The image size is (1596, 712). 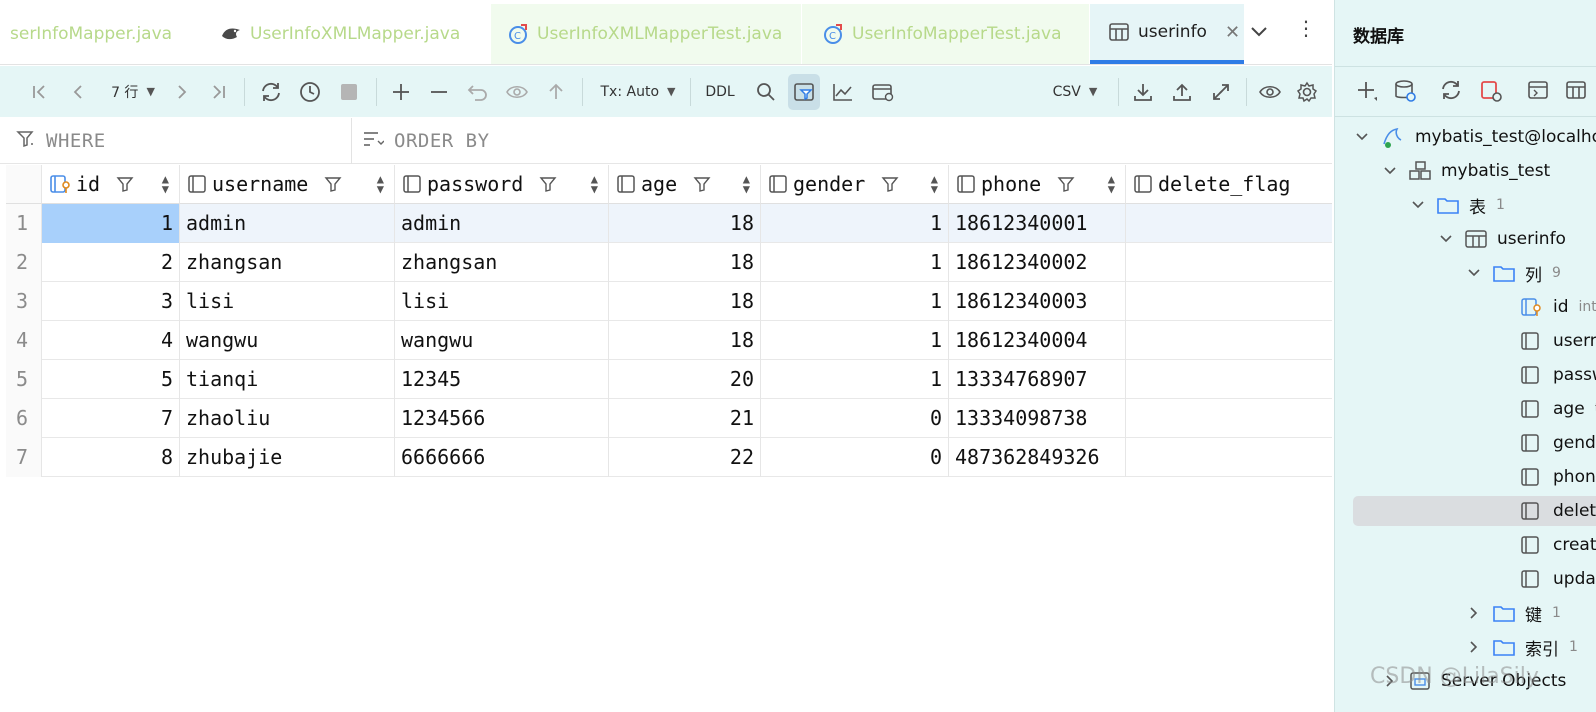 I want to click on stop-icon, so click(x=349, y=91).